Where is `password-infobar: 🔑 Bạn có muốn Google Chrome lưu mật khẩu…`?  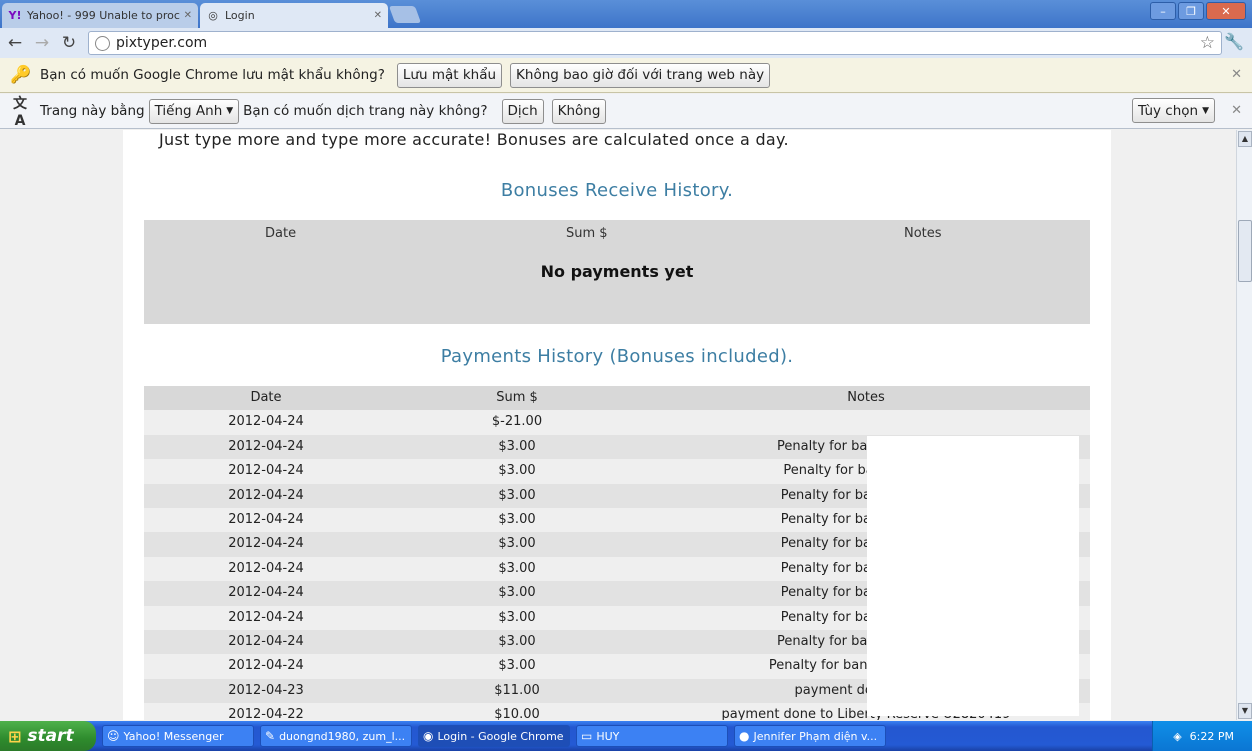
password-infobar: 🔑 Bạn có muốn Google Chrome lưu mật khẩu… is located at coordinates (626, 75).